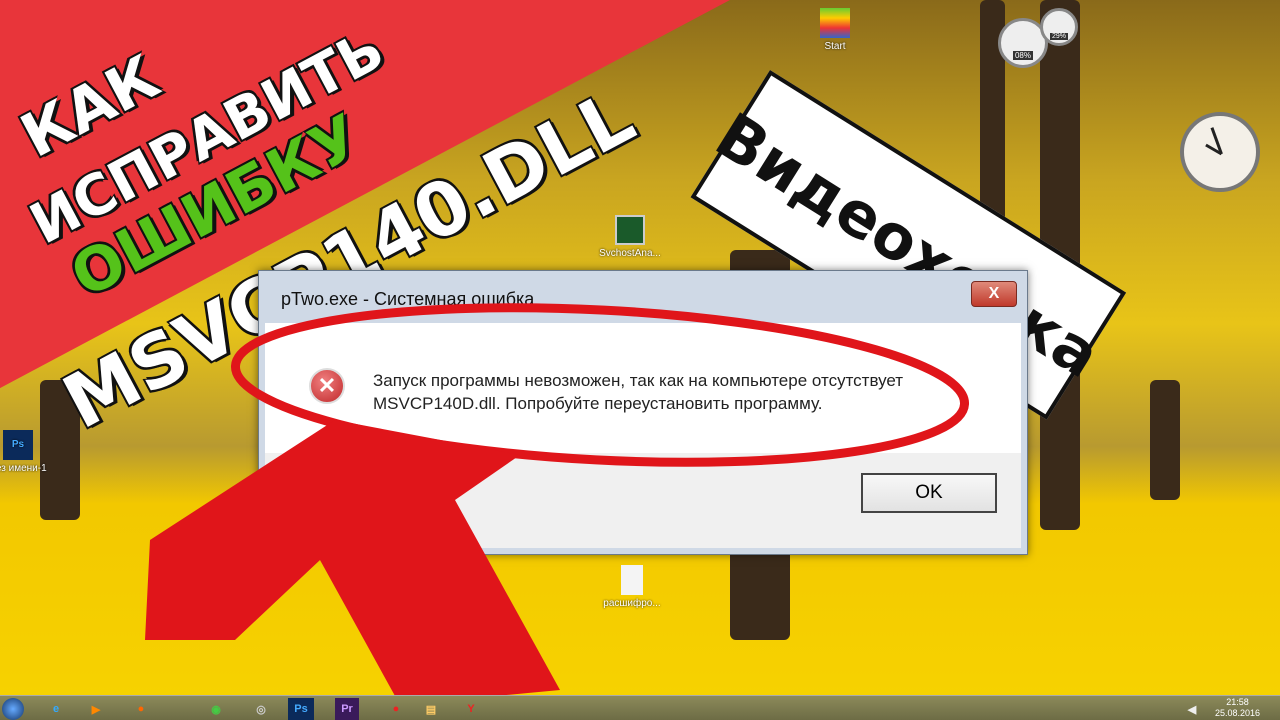  Describe the element at coordinates (643, 500) in the screenshot. I see `dialog-footer: OK` at that location.